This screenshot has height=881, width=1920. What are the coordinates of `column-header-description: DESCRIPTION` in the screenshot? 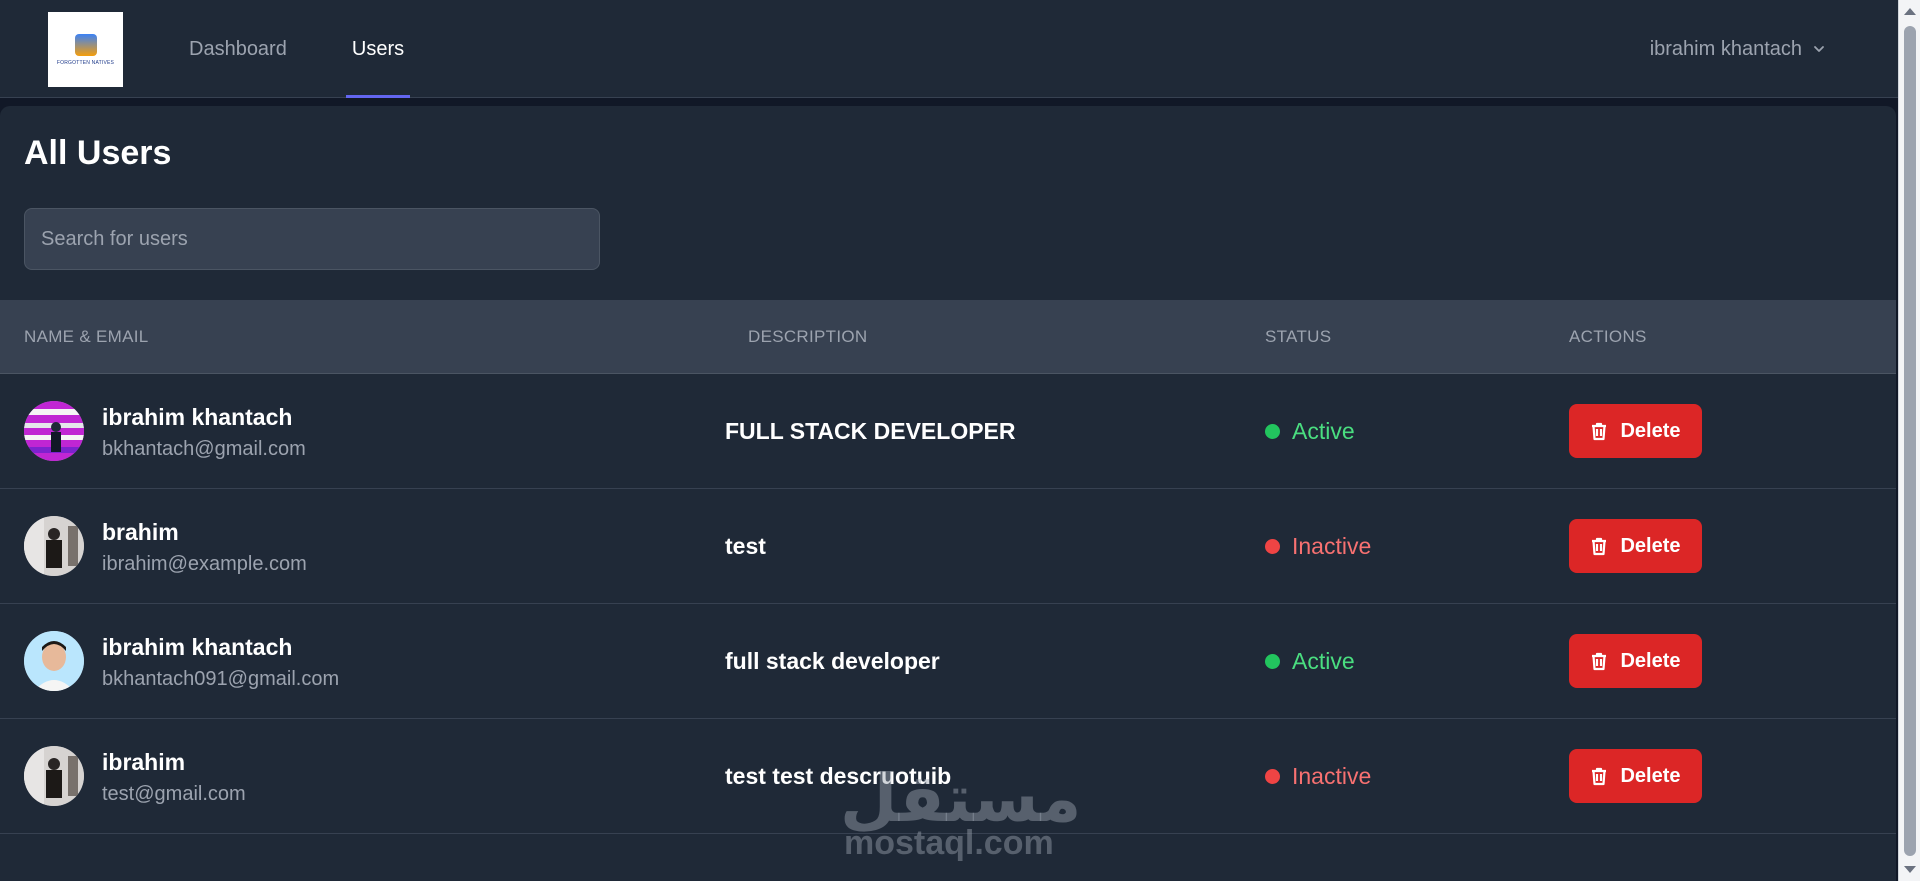 It's located at (808, 336).